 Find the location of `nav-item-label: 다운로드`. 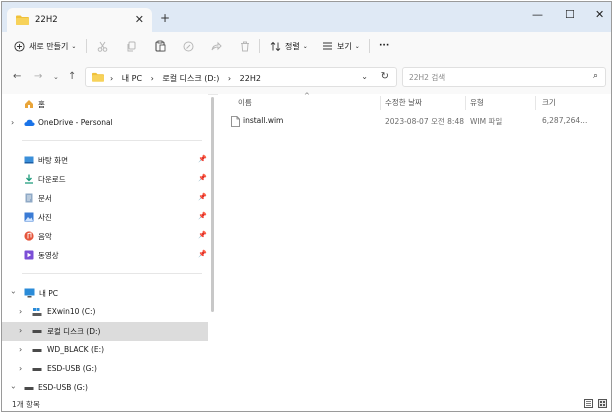

nav-item-label: 다운로드 is located at coordinates (52, 179).